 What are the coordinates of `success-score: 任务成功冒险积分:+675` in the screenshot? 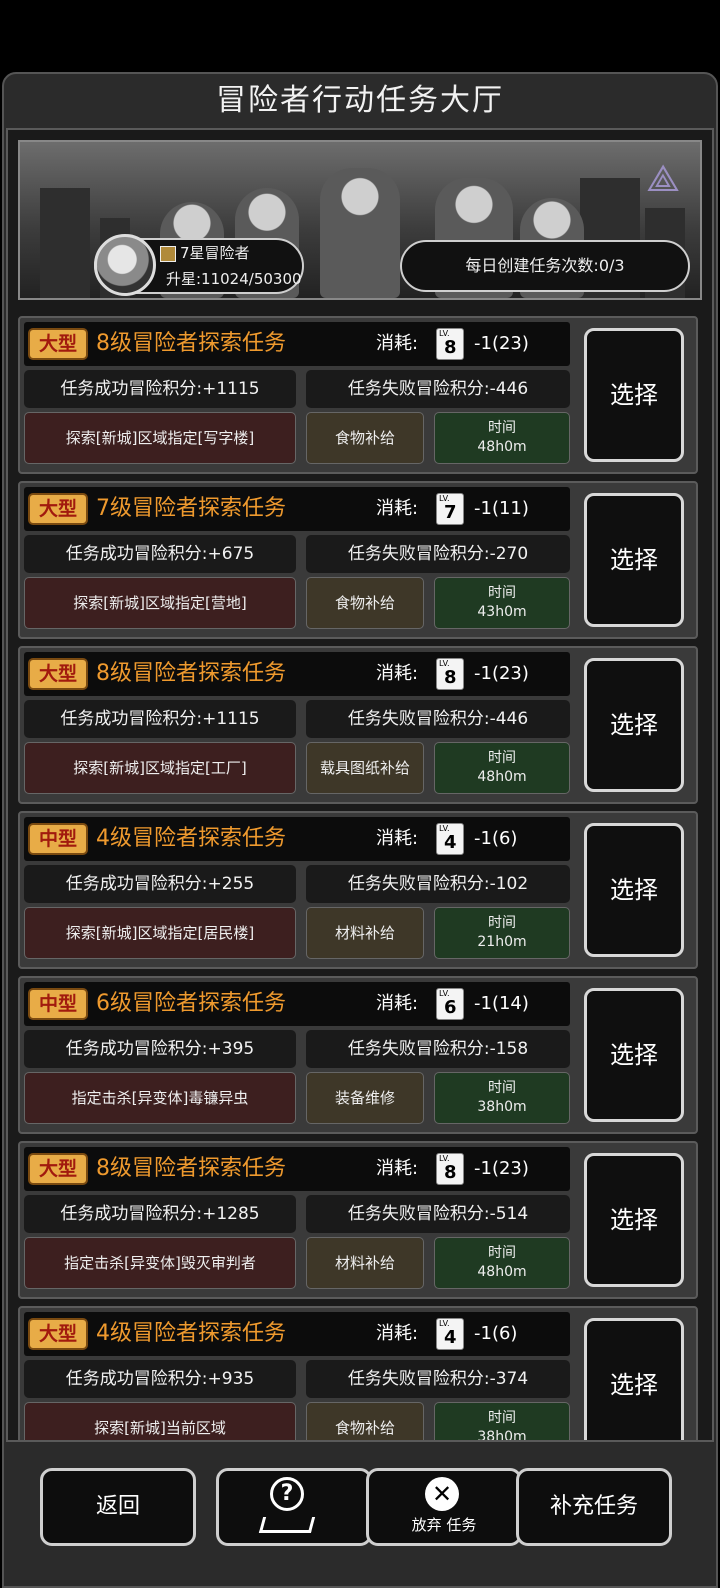 It's located at (160, 554).